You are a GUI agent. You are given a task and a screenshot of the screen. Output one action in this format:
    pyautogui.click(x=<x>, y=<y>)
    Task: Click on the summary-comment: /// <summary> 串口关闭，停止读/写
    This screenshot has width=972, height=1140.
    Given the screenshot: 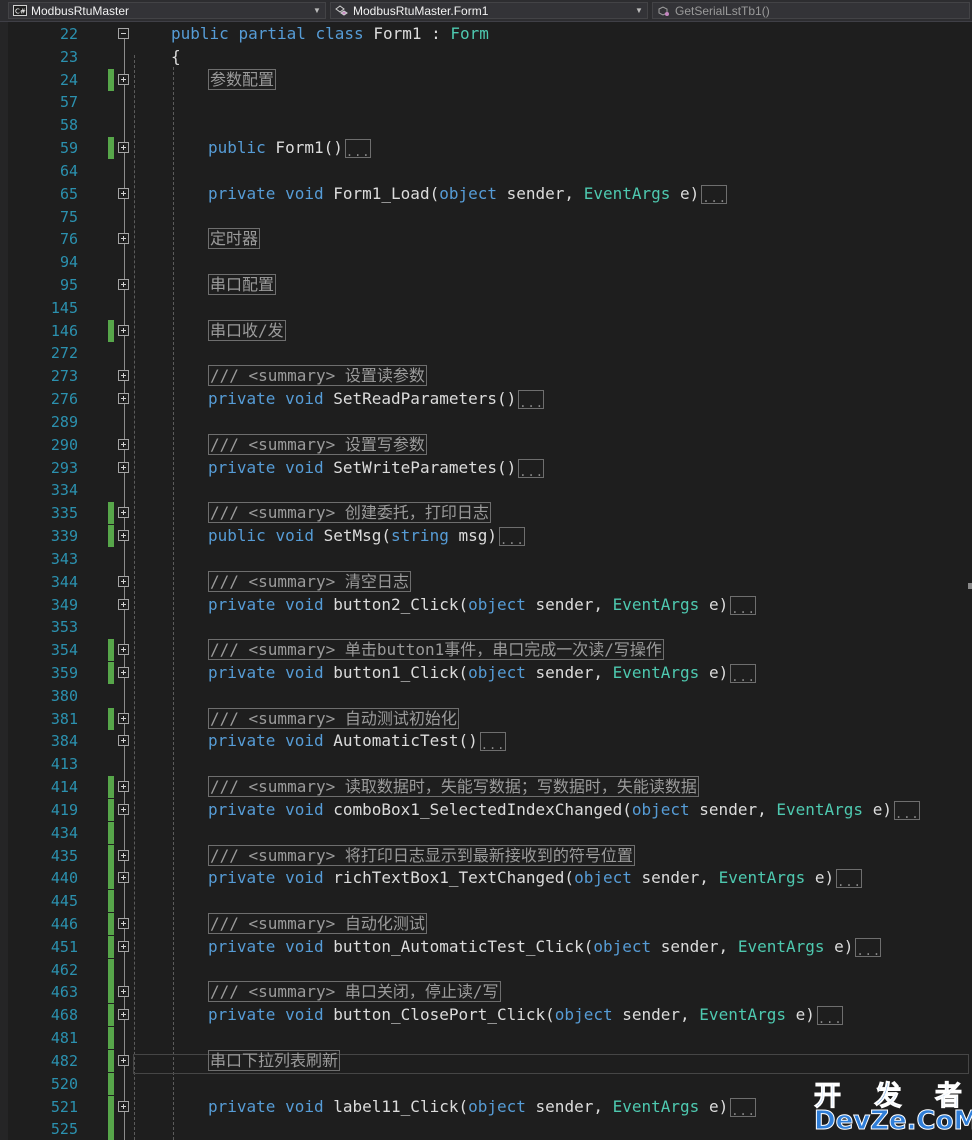 What is the action you would take?
    pyautogui.click(x=354, y=992)
    